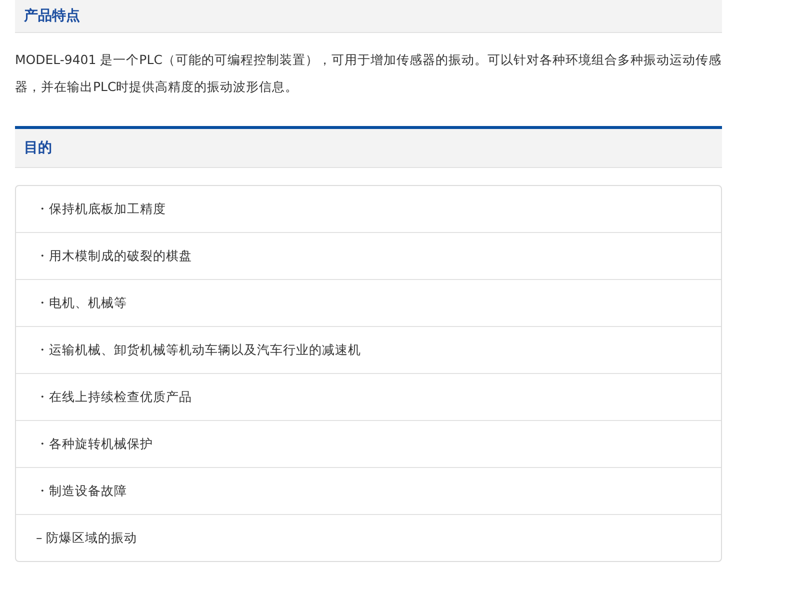  Describe the element at coordinates (368, 73) in the screenshot. I see `description-text: MODEL-9401 是一个PLC（可能的可编程控制装置），可用于增加传感器的振动。可以针对各种环境组合多种振动运动传感器，并在输出PLC时提供高精度的振动波形信息。` at that location.